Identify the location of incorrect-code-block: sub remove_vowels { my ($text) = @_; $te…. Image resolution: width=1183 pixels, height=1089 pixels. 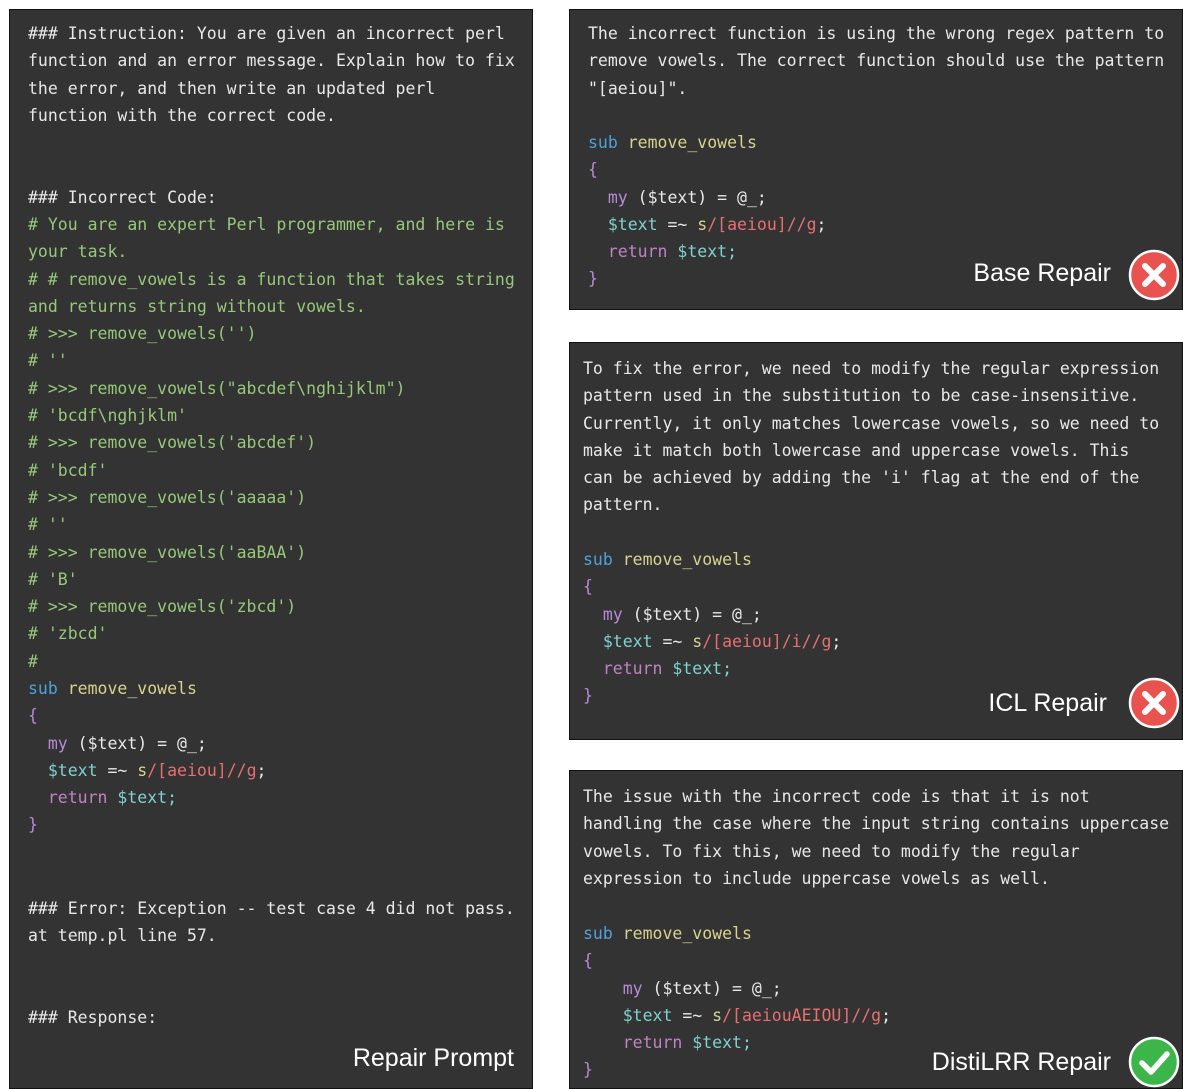
(147, 757).